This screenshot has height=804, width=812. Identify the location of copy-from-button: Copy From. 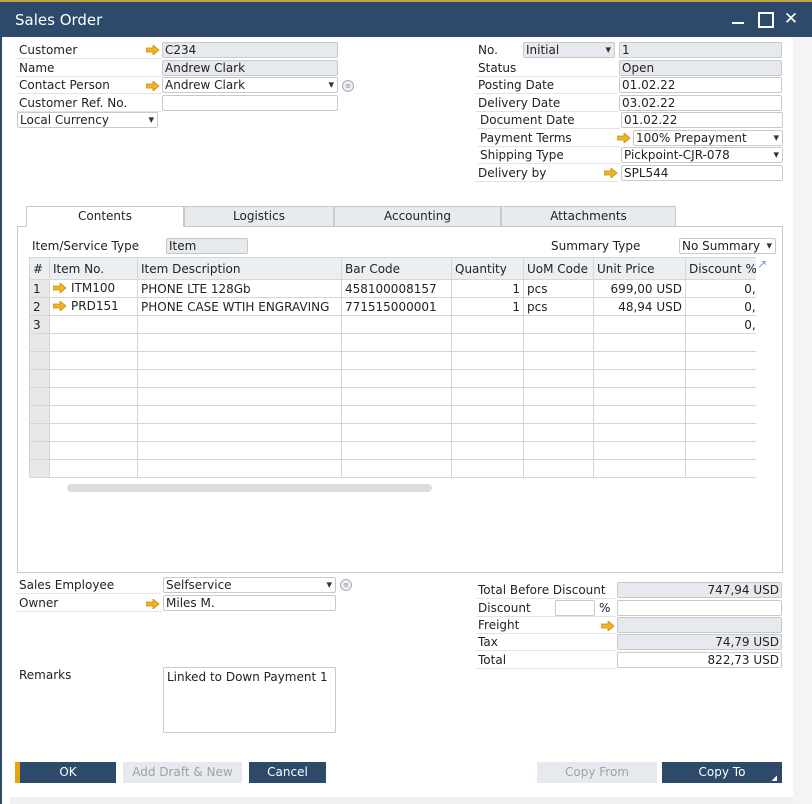
(597, 772).